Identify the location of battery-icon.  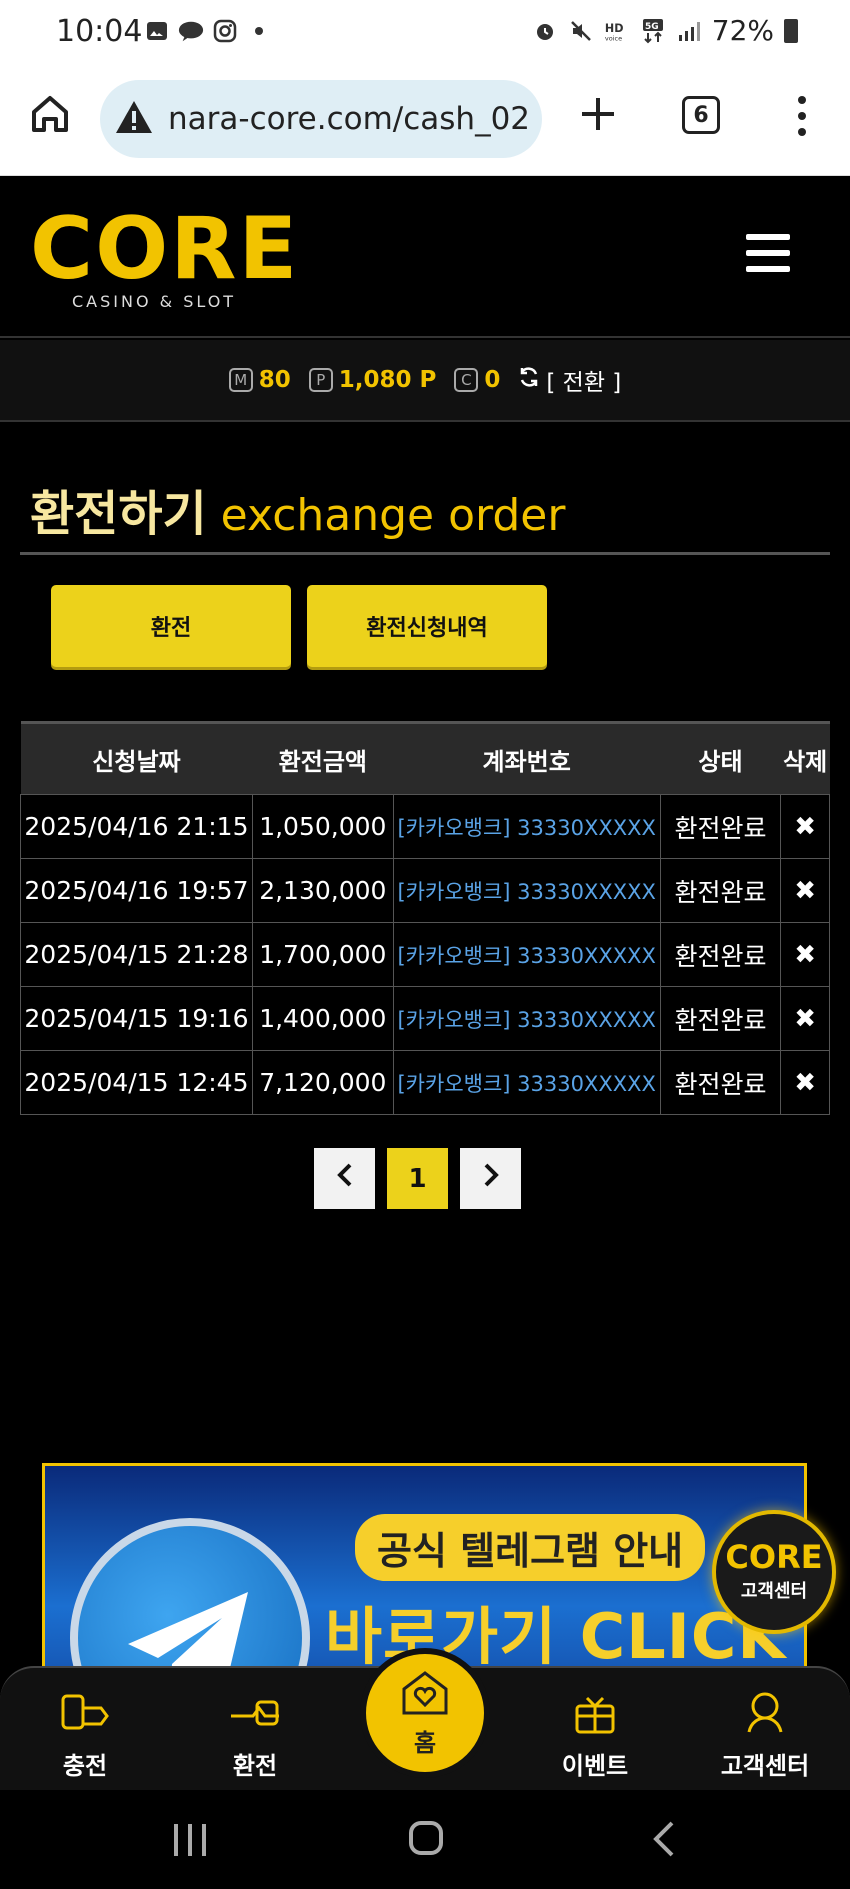
(791, 30).